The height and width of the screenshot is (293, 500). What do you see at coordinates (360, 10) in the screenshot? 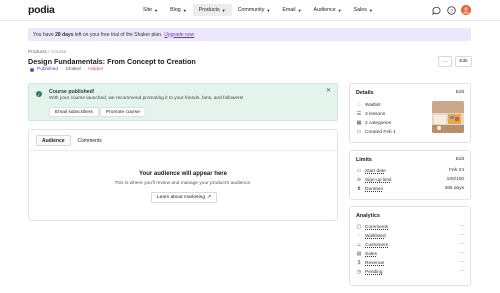
I see `nav-sales-label: Sales` at bounding box center [360, 10].